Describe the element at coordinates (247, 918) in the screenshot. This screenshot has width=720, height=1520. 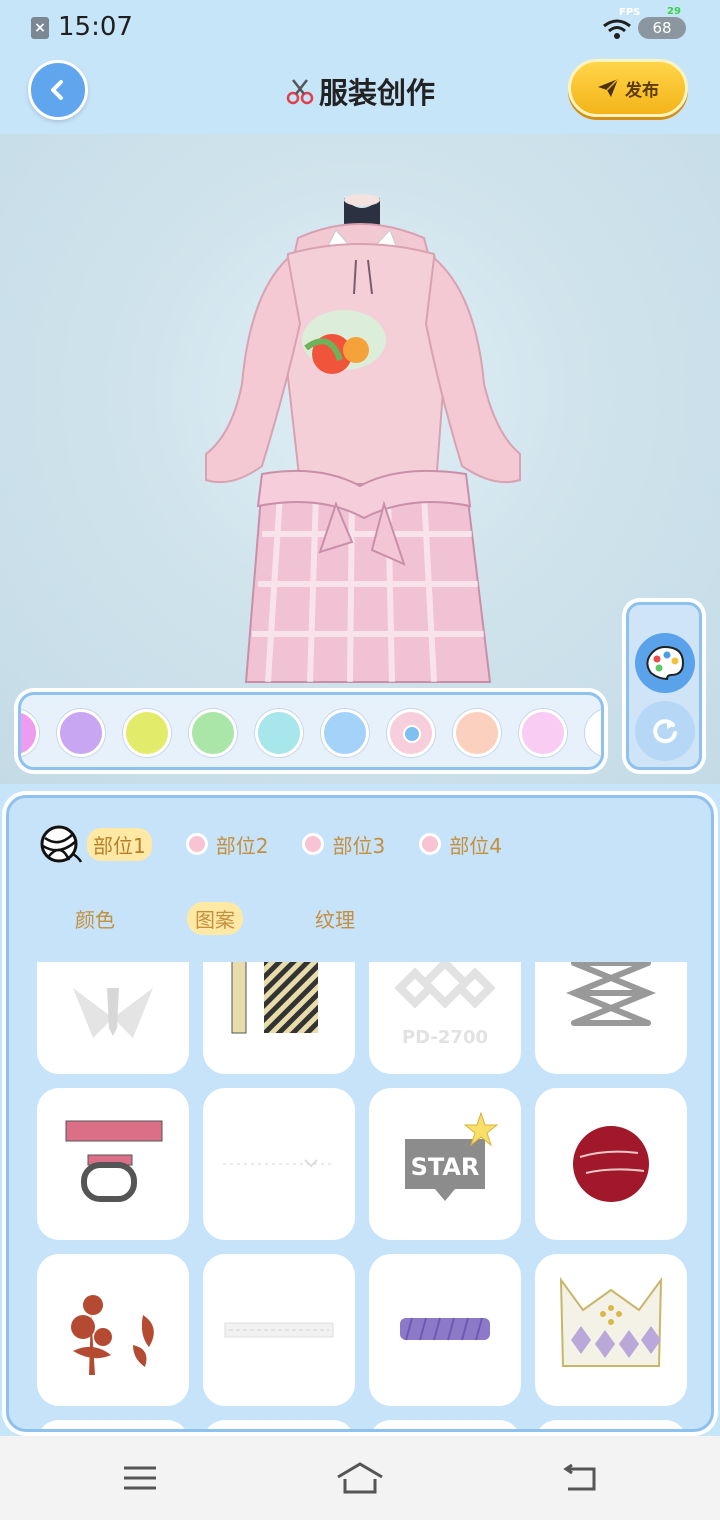
I see `sub-tabs: 颜色 图案 纹理` at that location.